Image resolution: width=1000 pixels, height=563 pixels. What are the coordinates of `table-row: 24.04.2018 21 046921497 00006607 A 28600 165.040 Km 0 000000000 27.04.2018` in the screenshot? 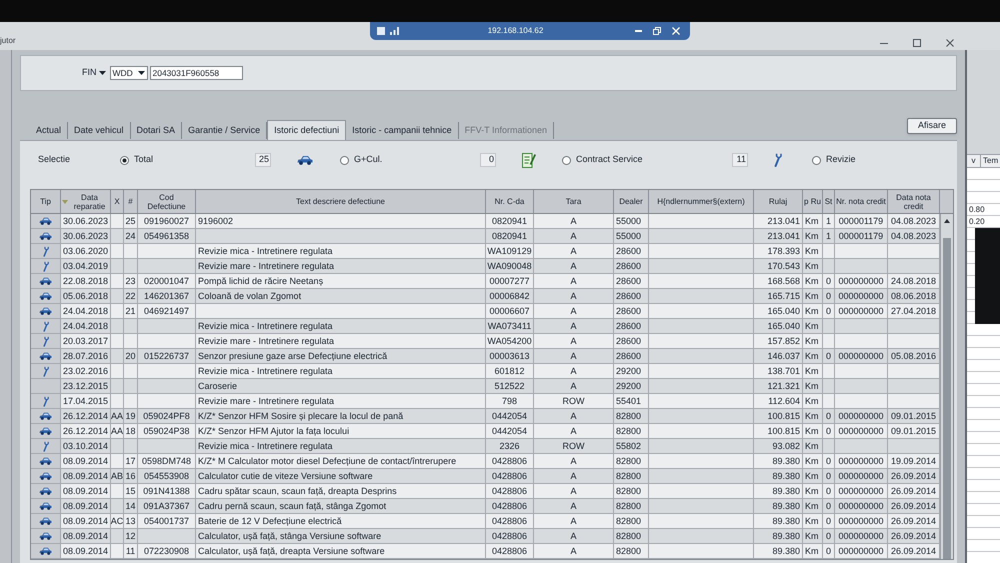 It's located at (485, 311).